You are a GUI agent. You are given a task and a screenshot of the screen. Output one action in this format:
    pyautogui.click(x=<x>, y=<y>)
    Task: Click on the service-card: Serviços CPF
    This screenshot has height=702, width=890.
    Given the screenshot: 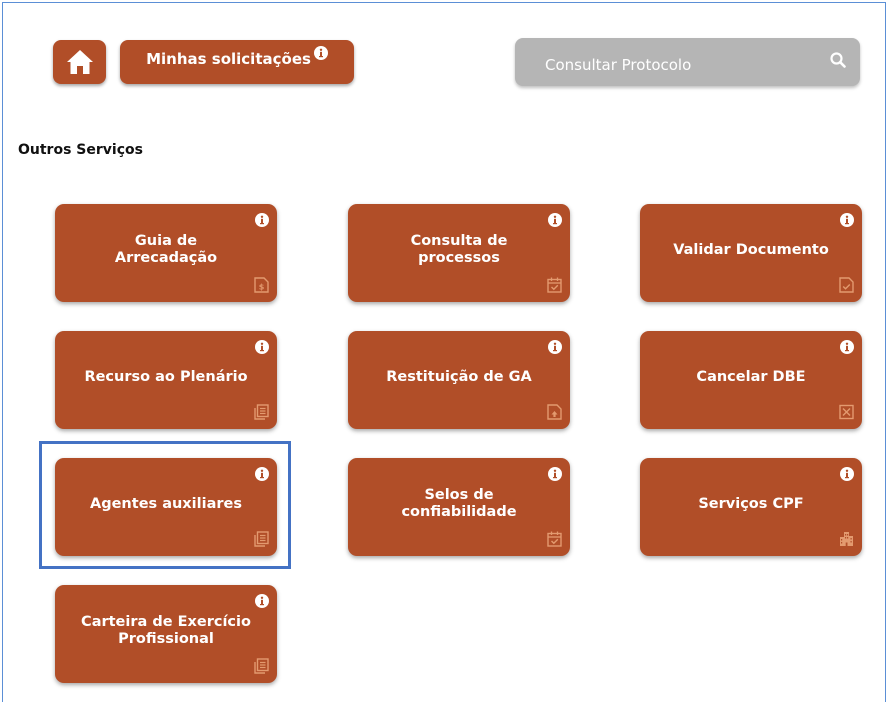 What is the action you would take?
    pyautogui.click(x=751, y=507)
    